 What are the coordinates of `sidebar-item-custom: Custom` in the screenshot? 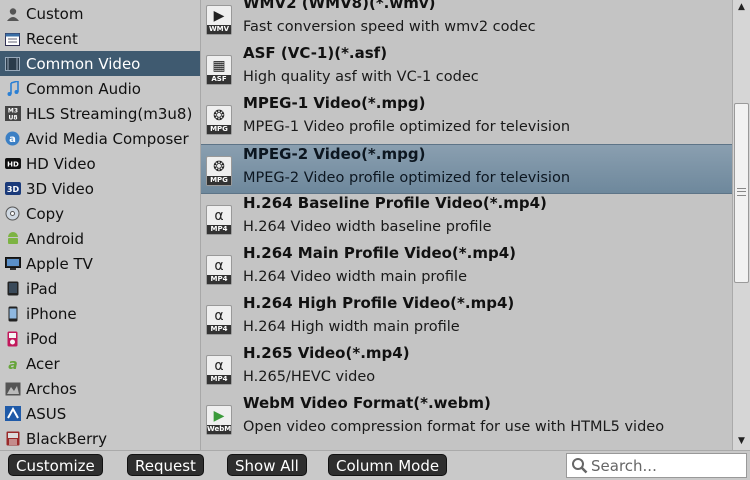 It's located at (100, 13).